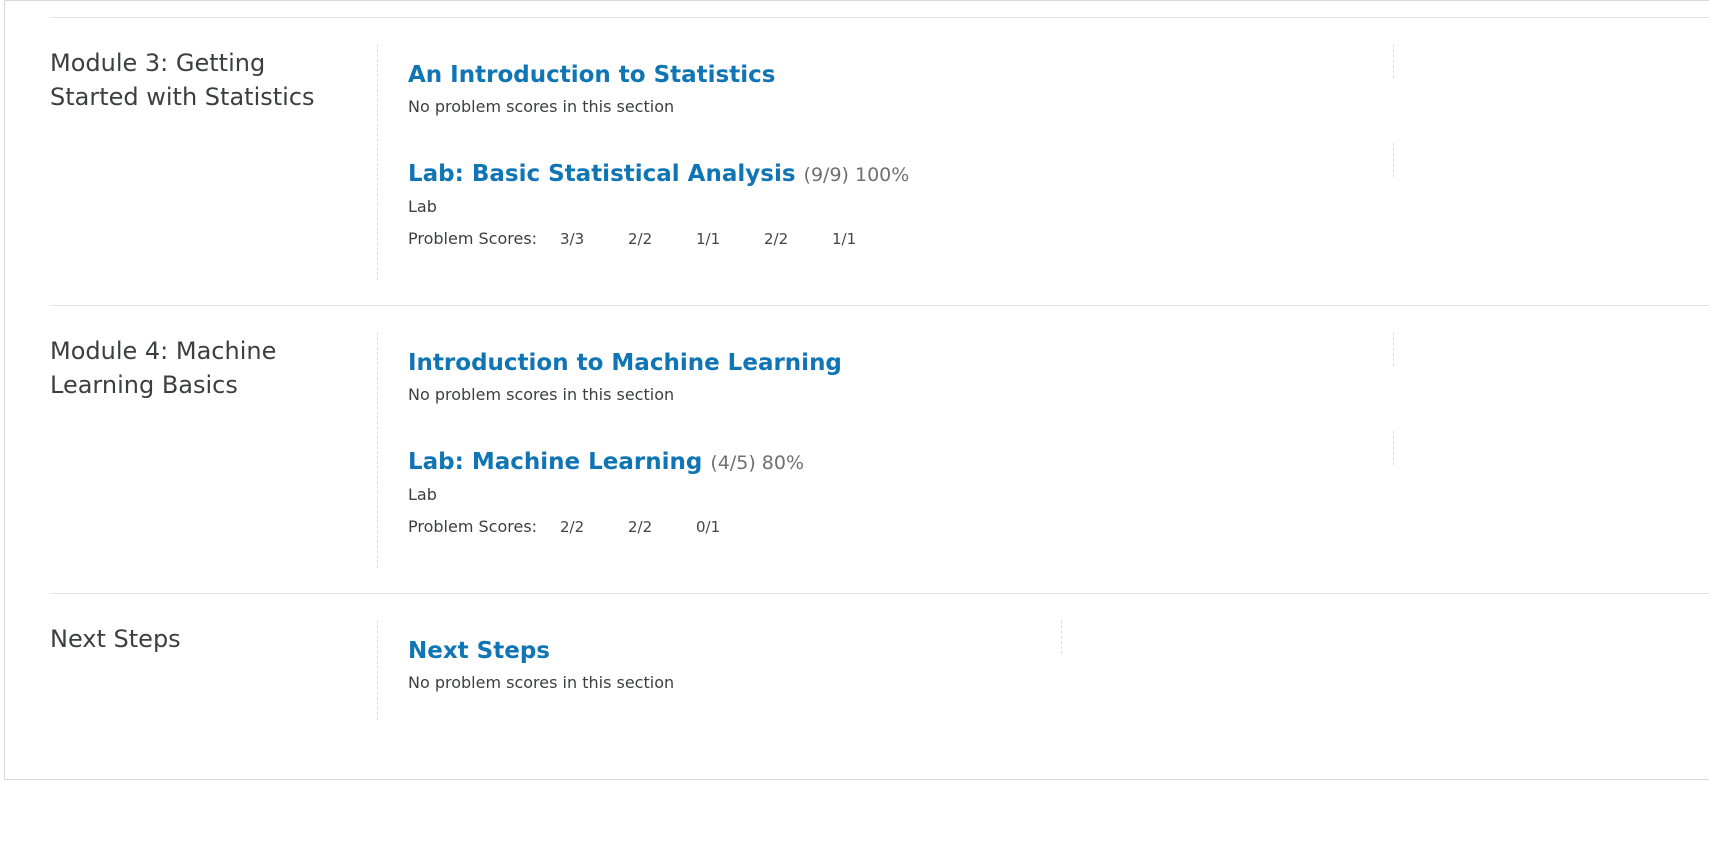  What do you see at coordinates (662, 527) in the screenshot?
I see `problem-scores-list: 2/2 2/2 0/1` at bounding box center [662, 527].